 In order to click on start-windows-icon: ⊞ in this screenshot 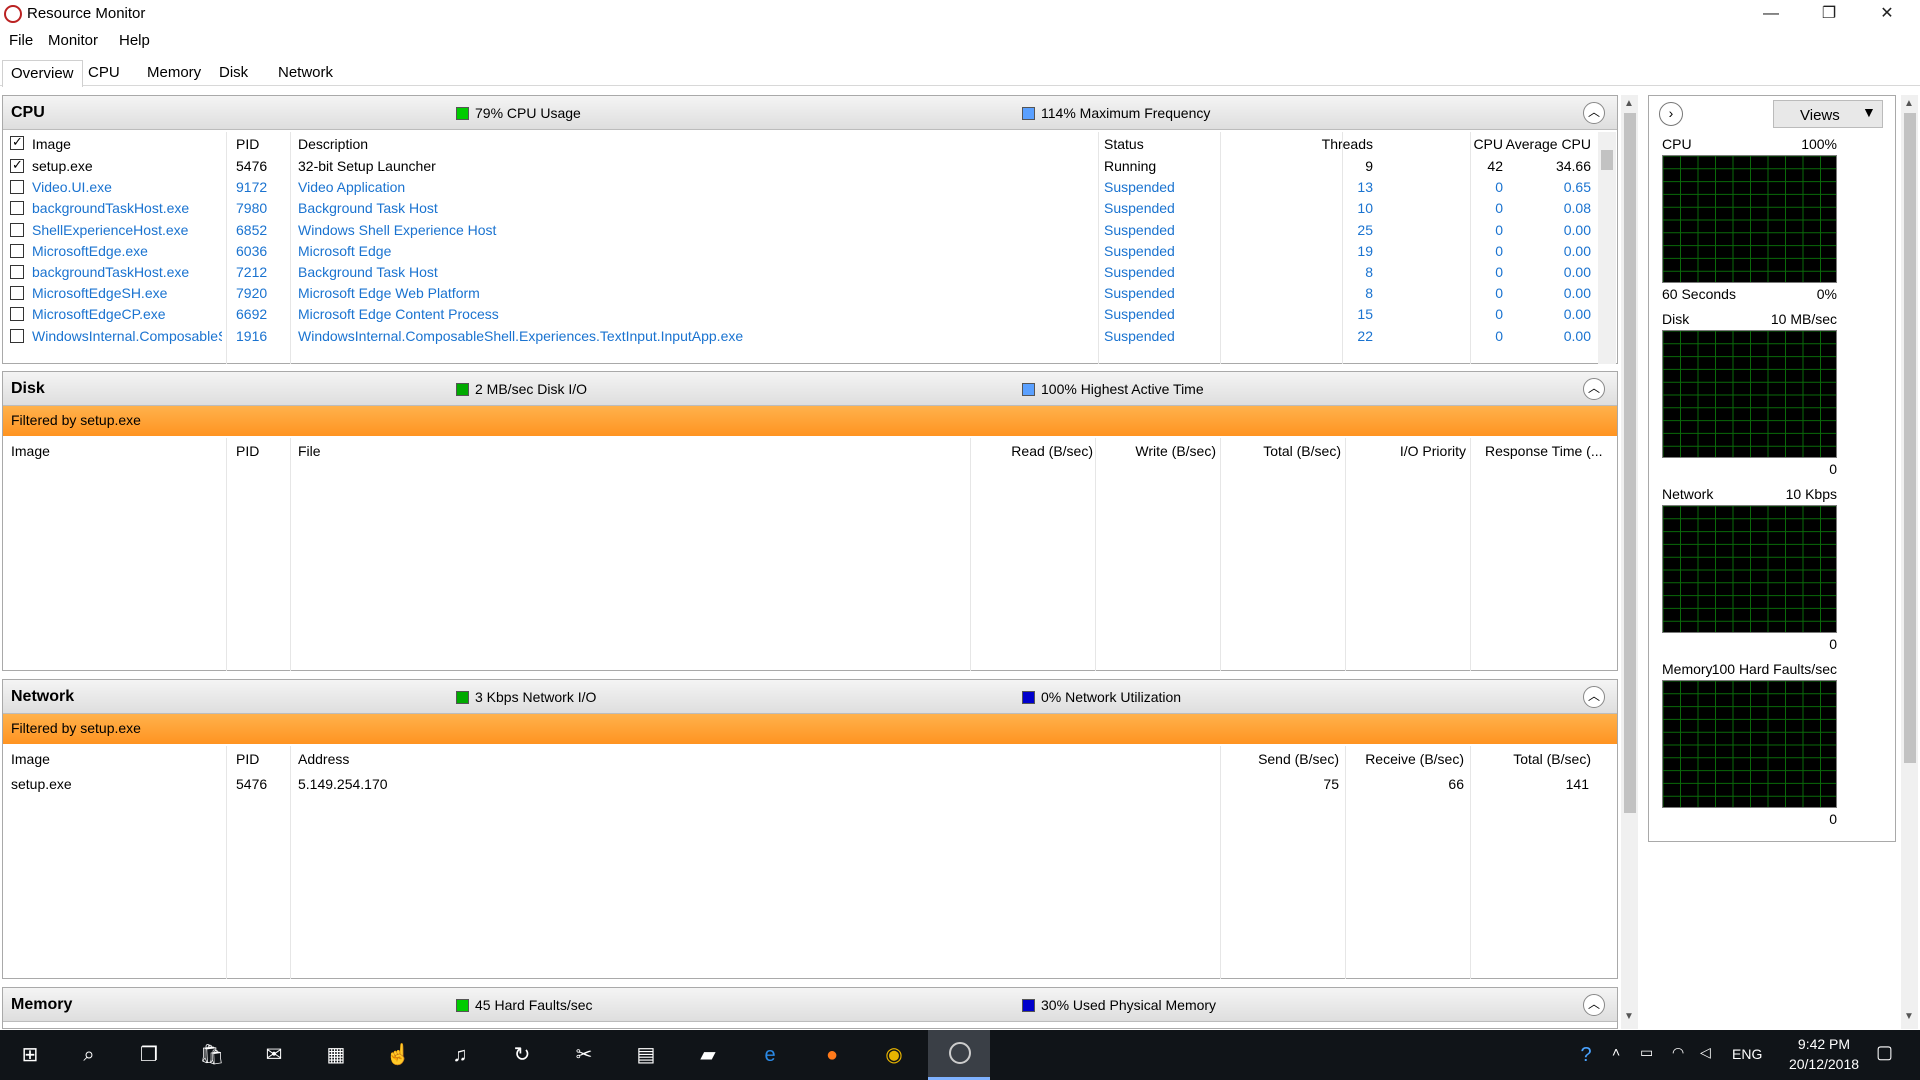, I will do `click(30, 1055)`.